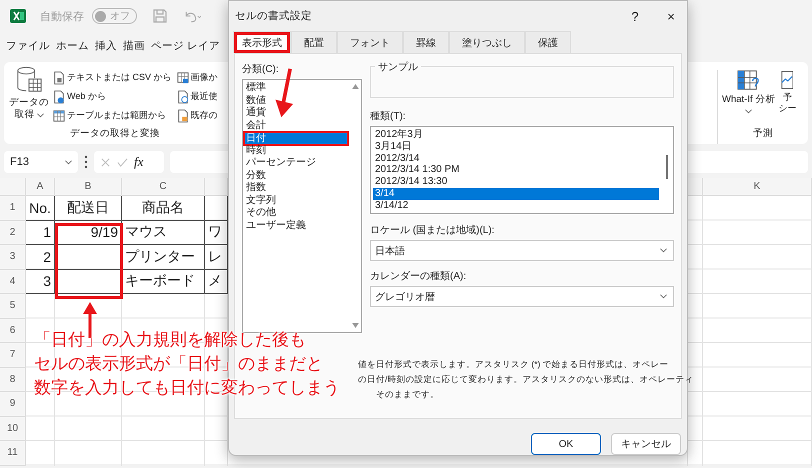 This screenshot has width=812, height=468. I want to click on cancel-button: キャンセル, so click(646, 444).